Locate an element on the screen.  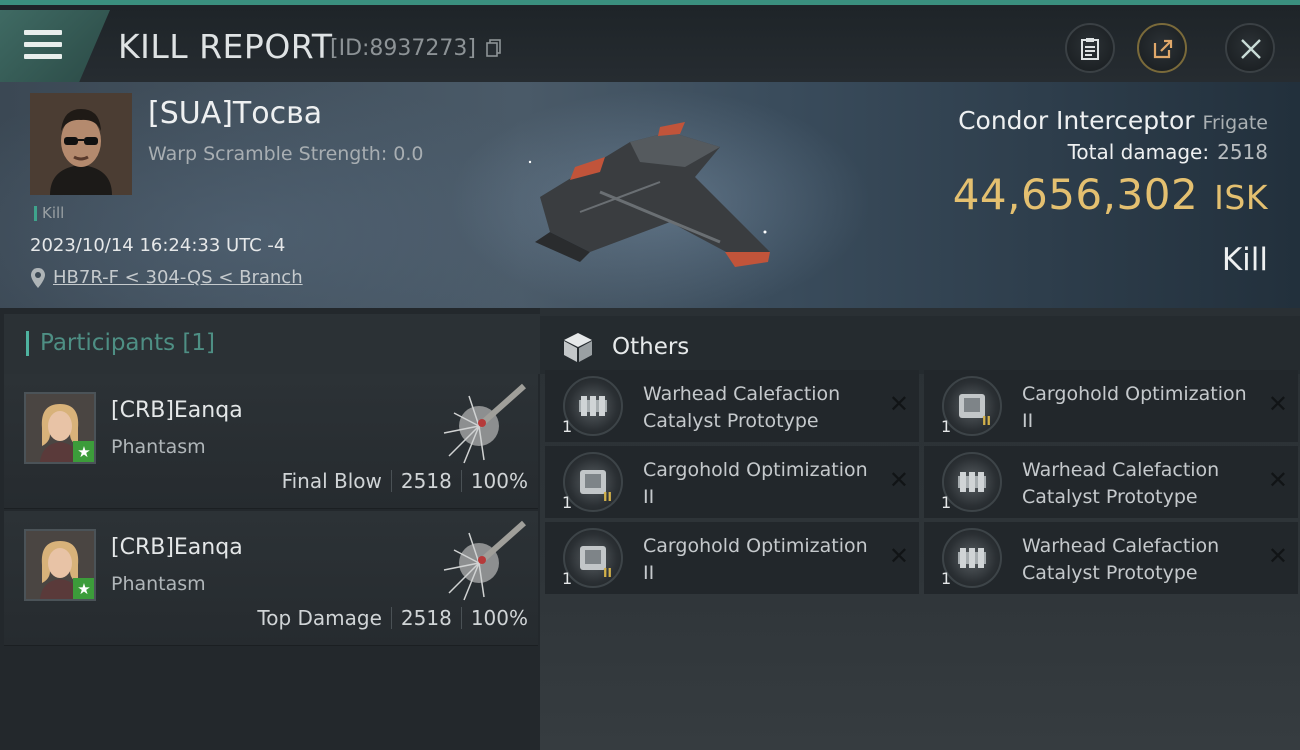
isk-amount: 44,656,302 is located at coordinates (1075, 194).